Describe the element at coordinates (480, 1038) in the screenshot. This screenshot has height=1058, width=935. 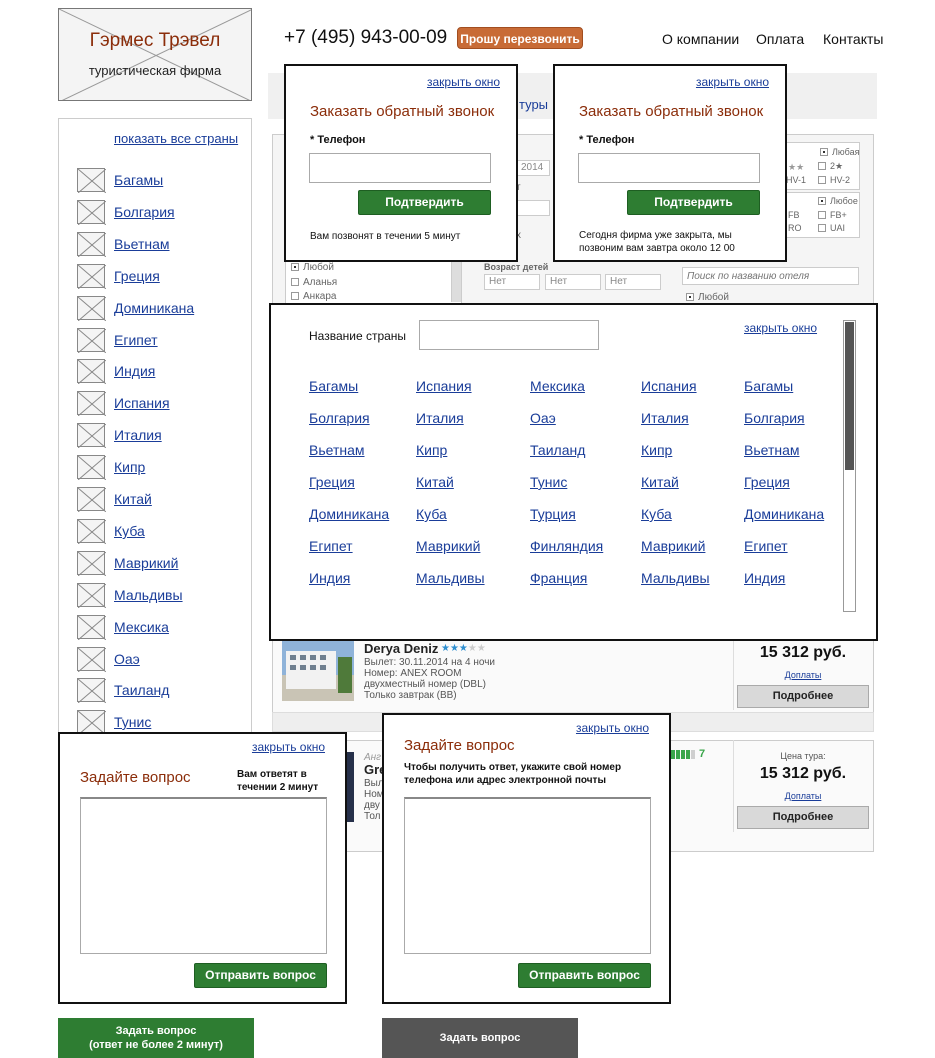
I see `ask-question-button: Задать вопрос` at that location.